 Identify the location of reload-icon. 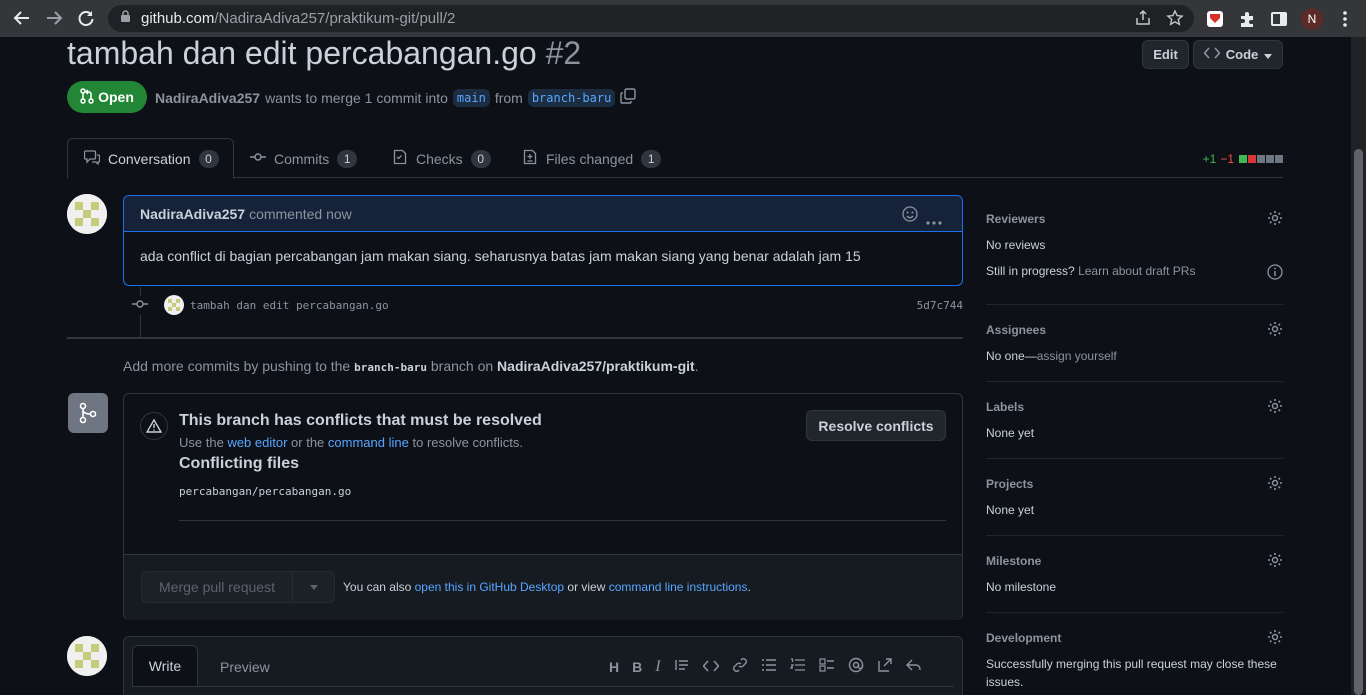
(86, 18).